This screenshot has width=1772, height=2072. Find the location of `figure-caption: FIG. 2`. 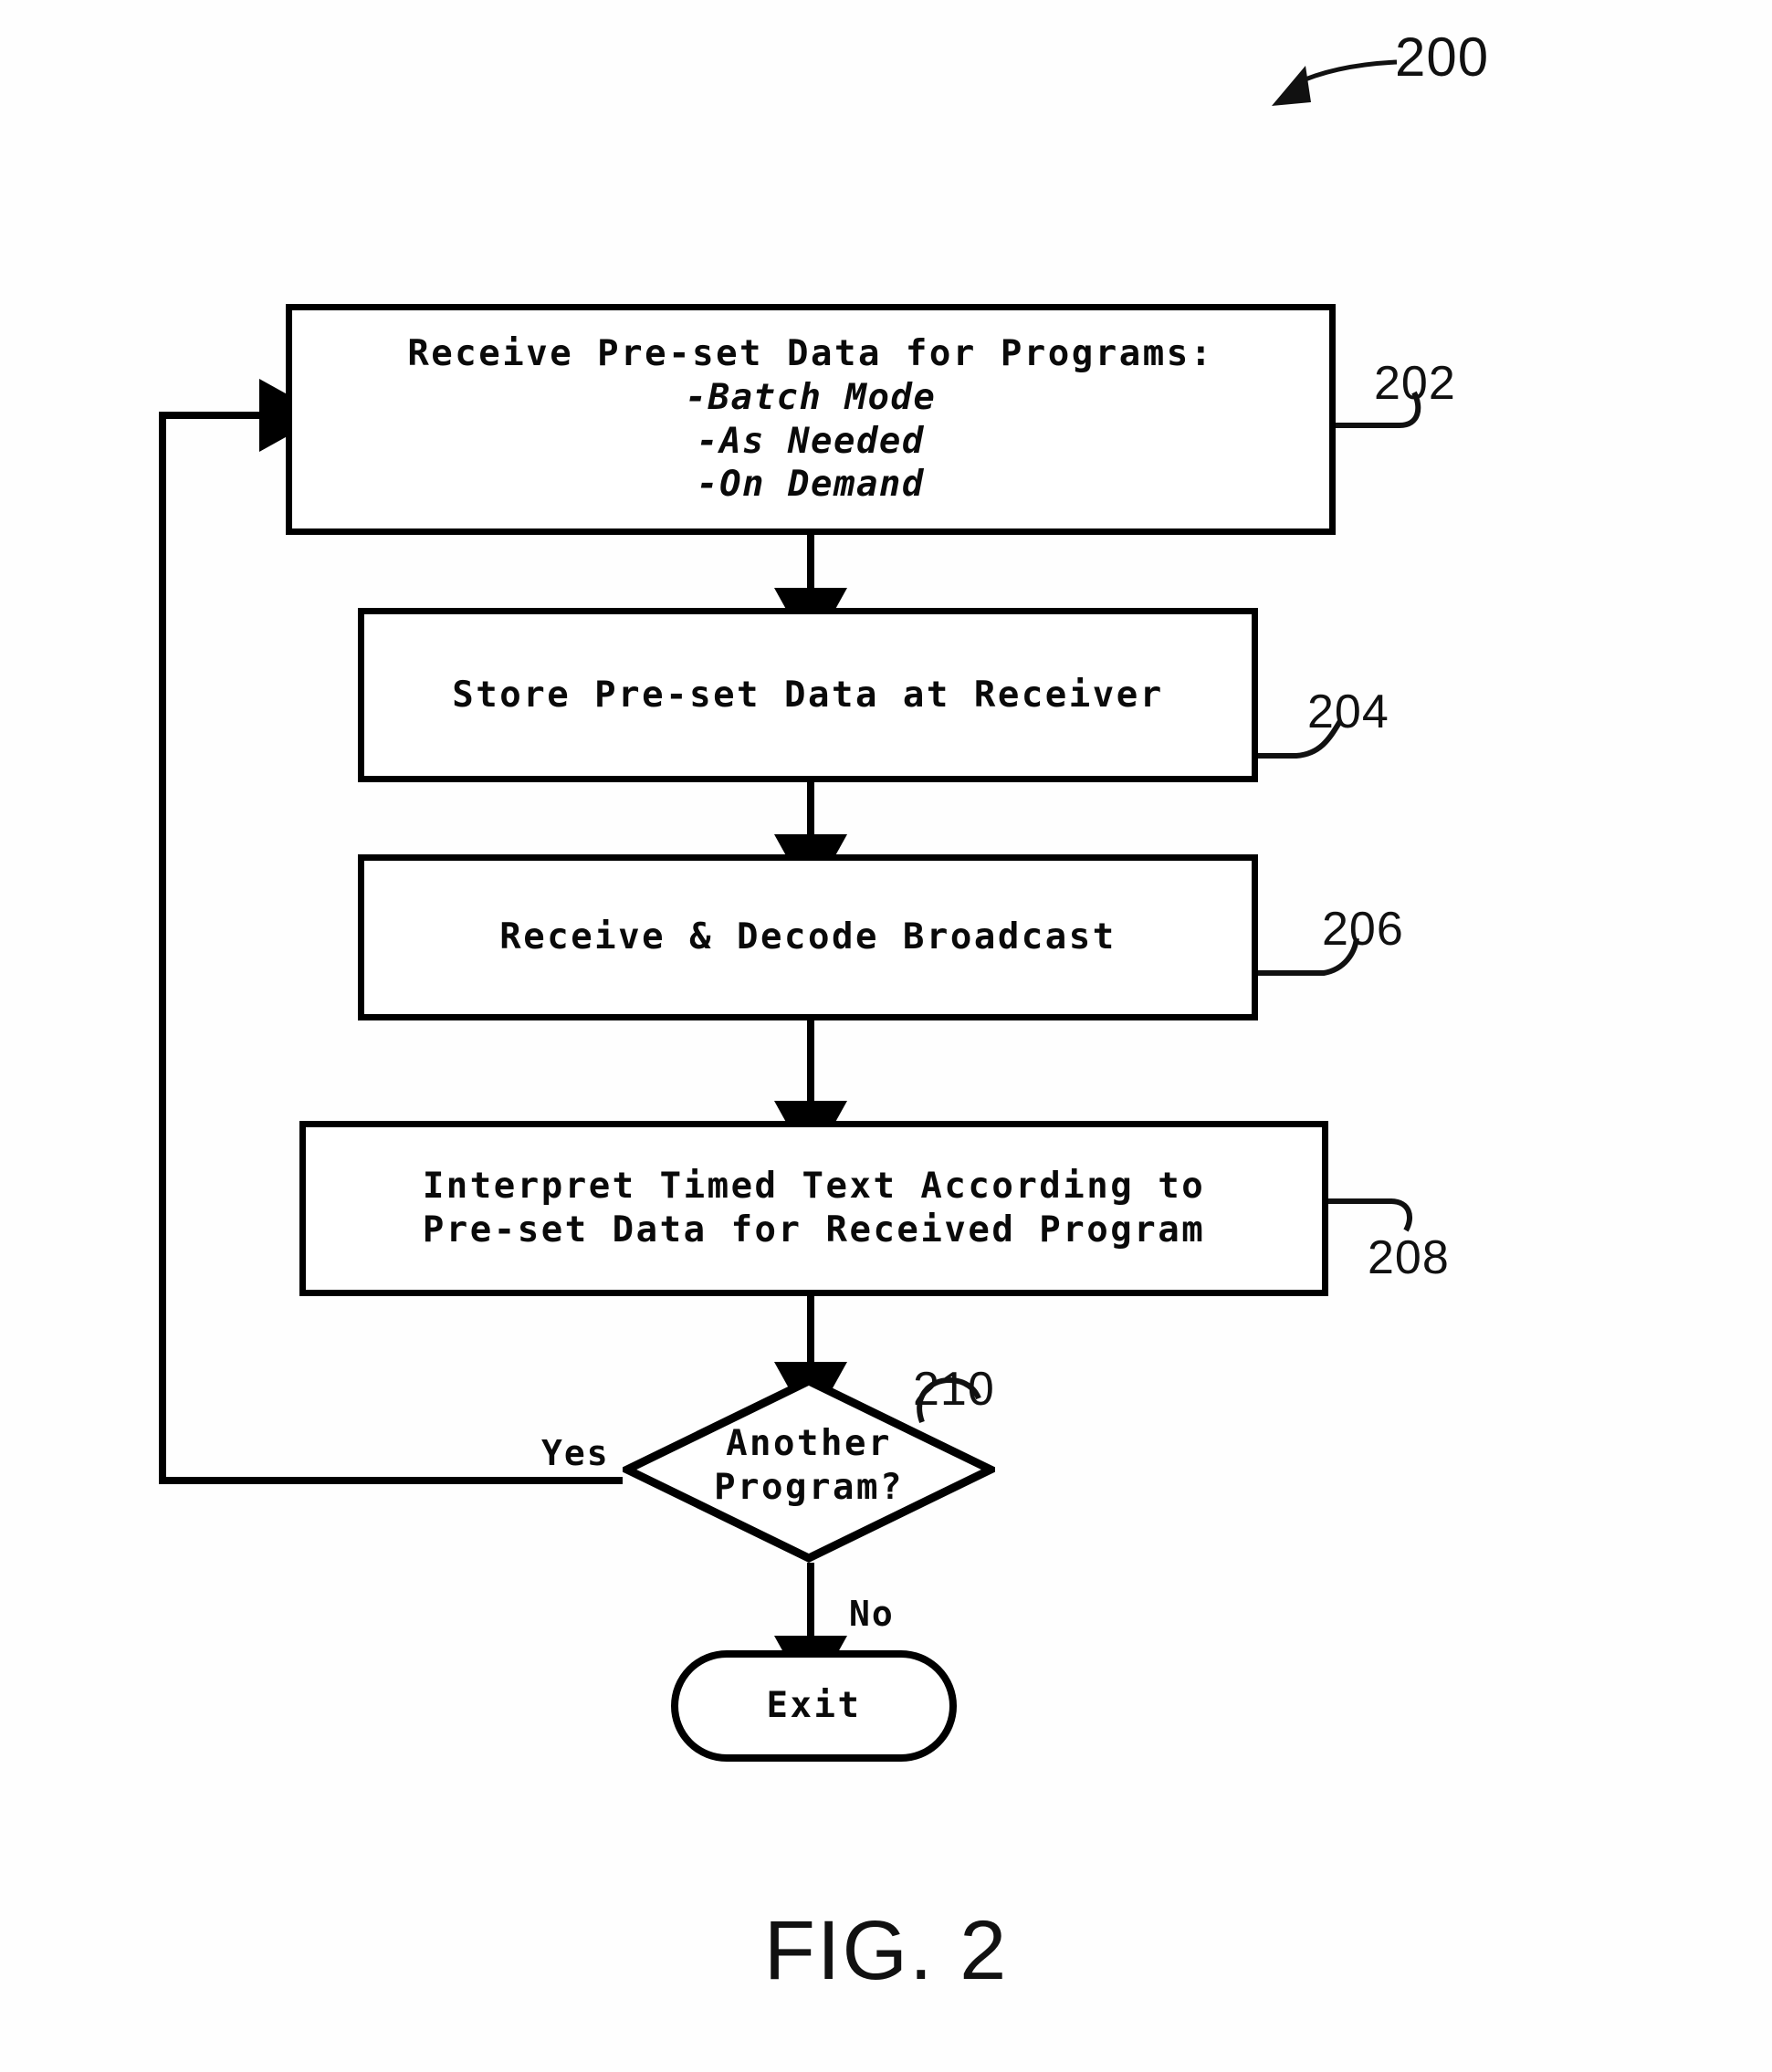

figure-caption: FIG. 2 is located at coordinates (886, 1951).